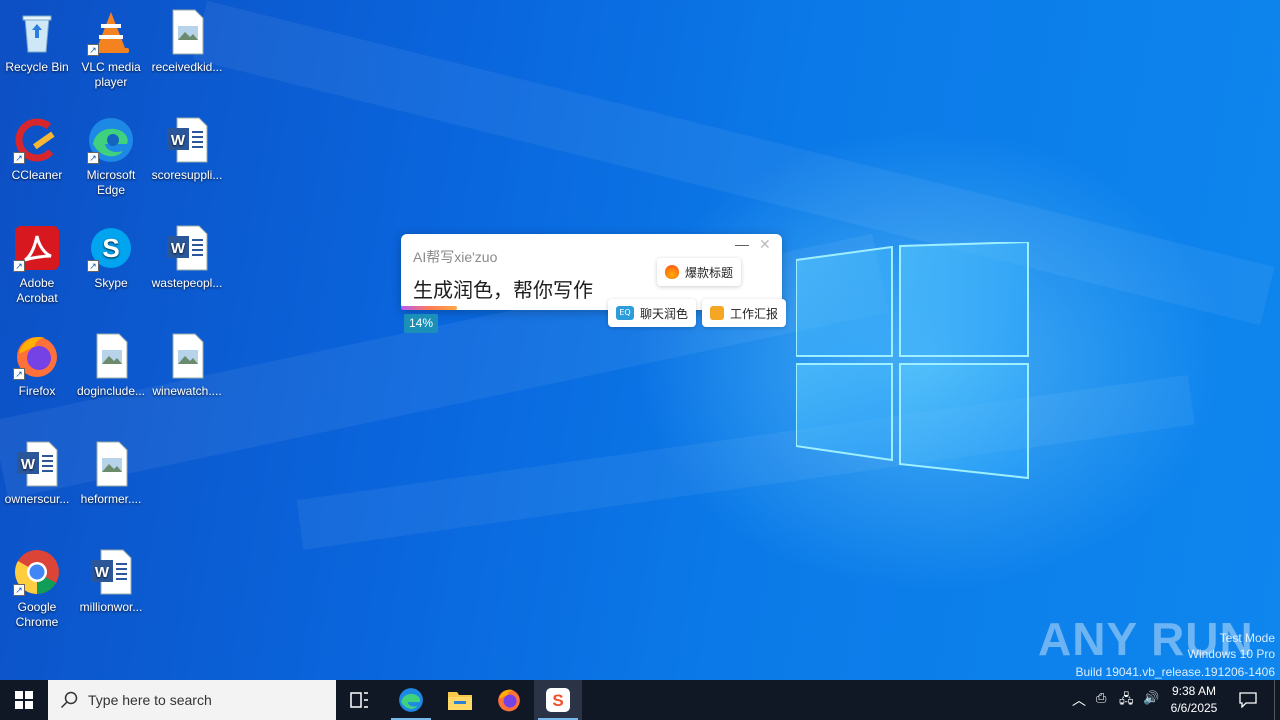 This screenshot has width=1280, height=720. I want to click on taskbar-file-explorer, so click(460, 700).